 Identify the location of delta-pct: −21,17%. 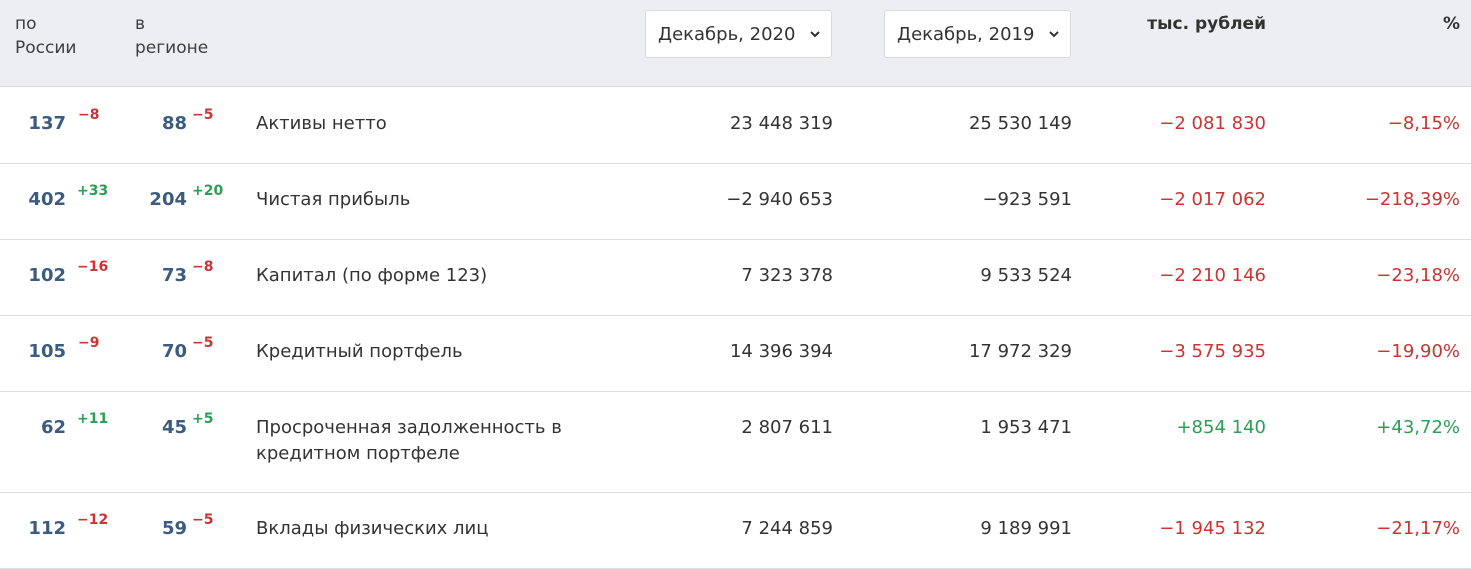
(1418, 528).